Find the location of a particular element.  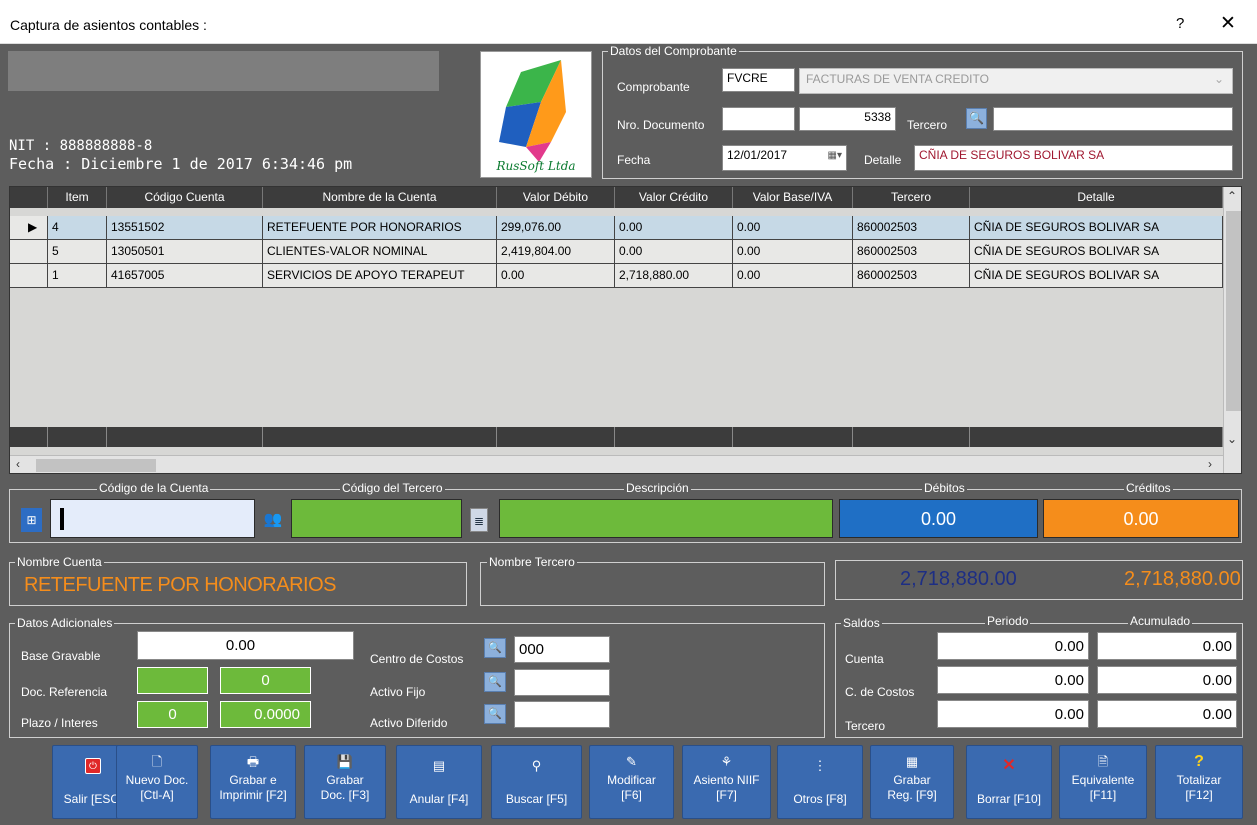

scroll-right-icon: › is located at coordinates (1210, 464).